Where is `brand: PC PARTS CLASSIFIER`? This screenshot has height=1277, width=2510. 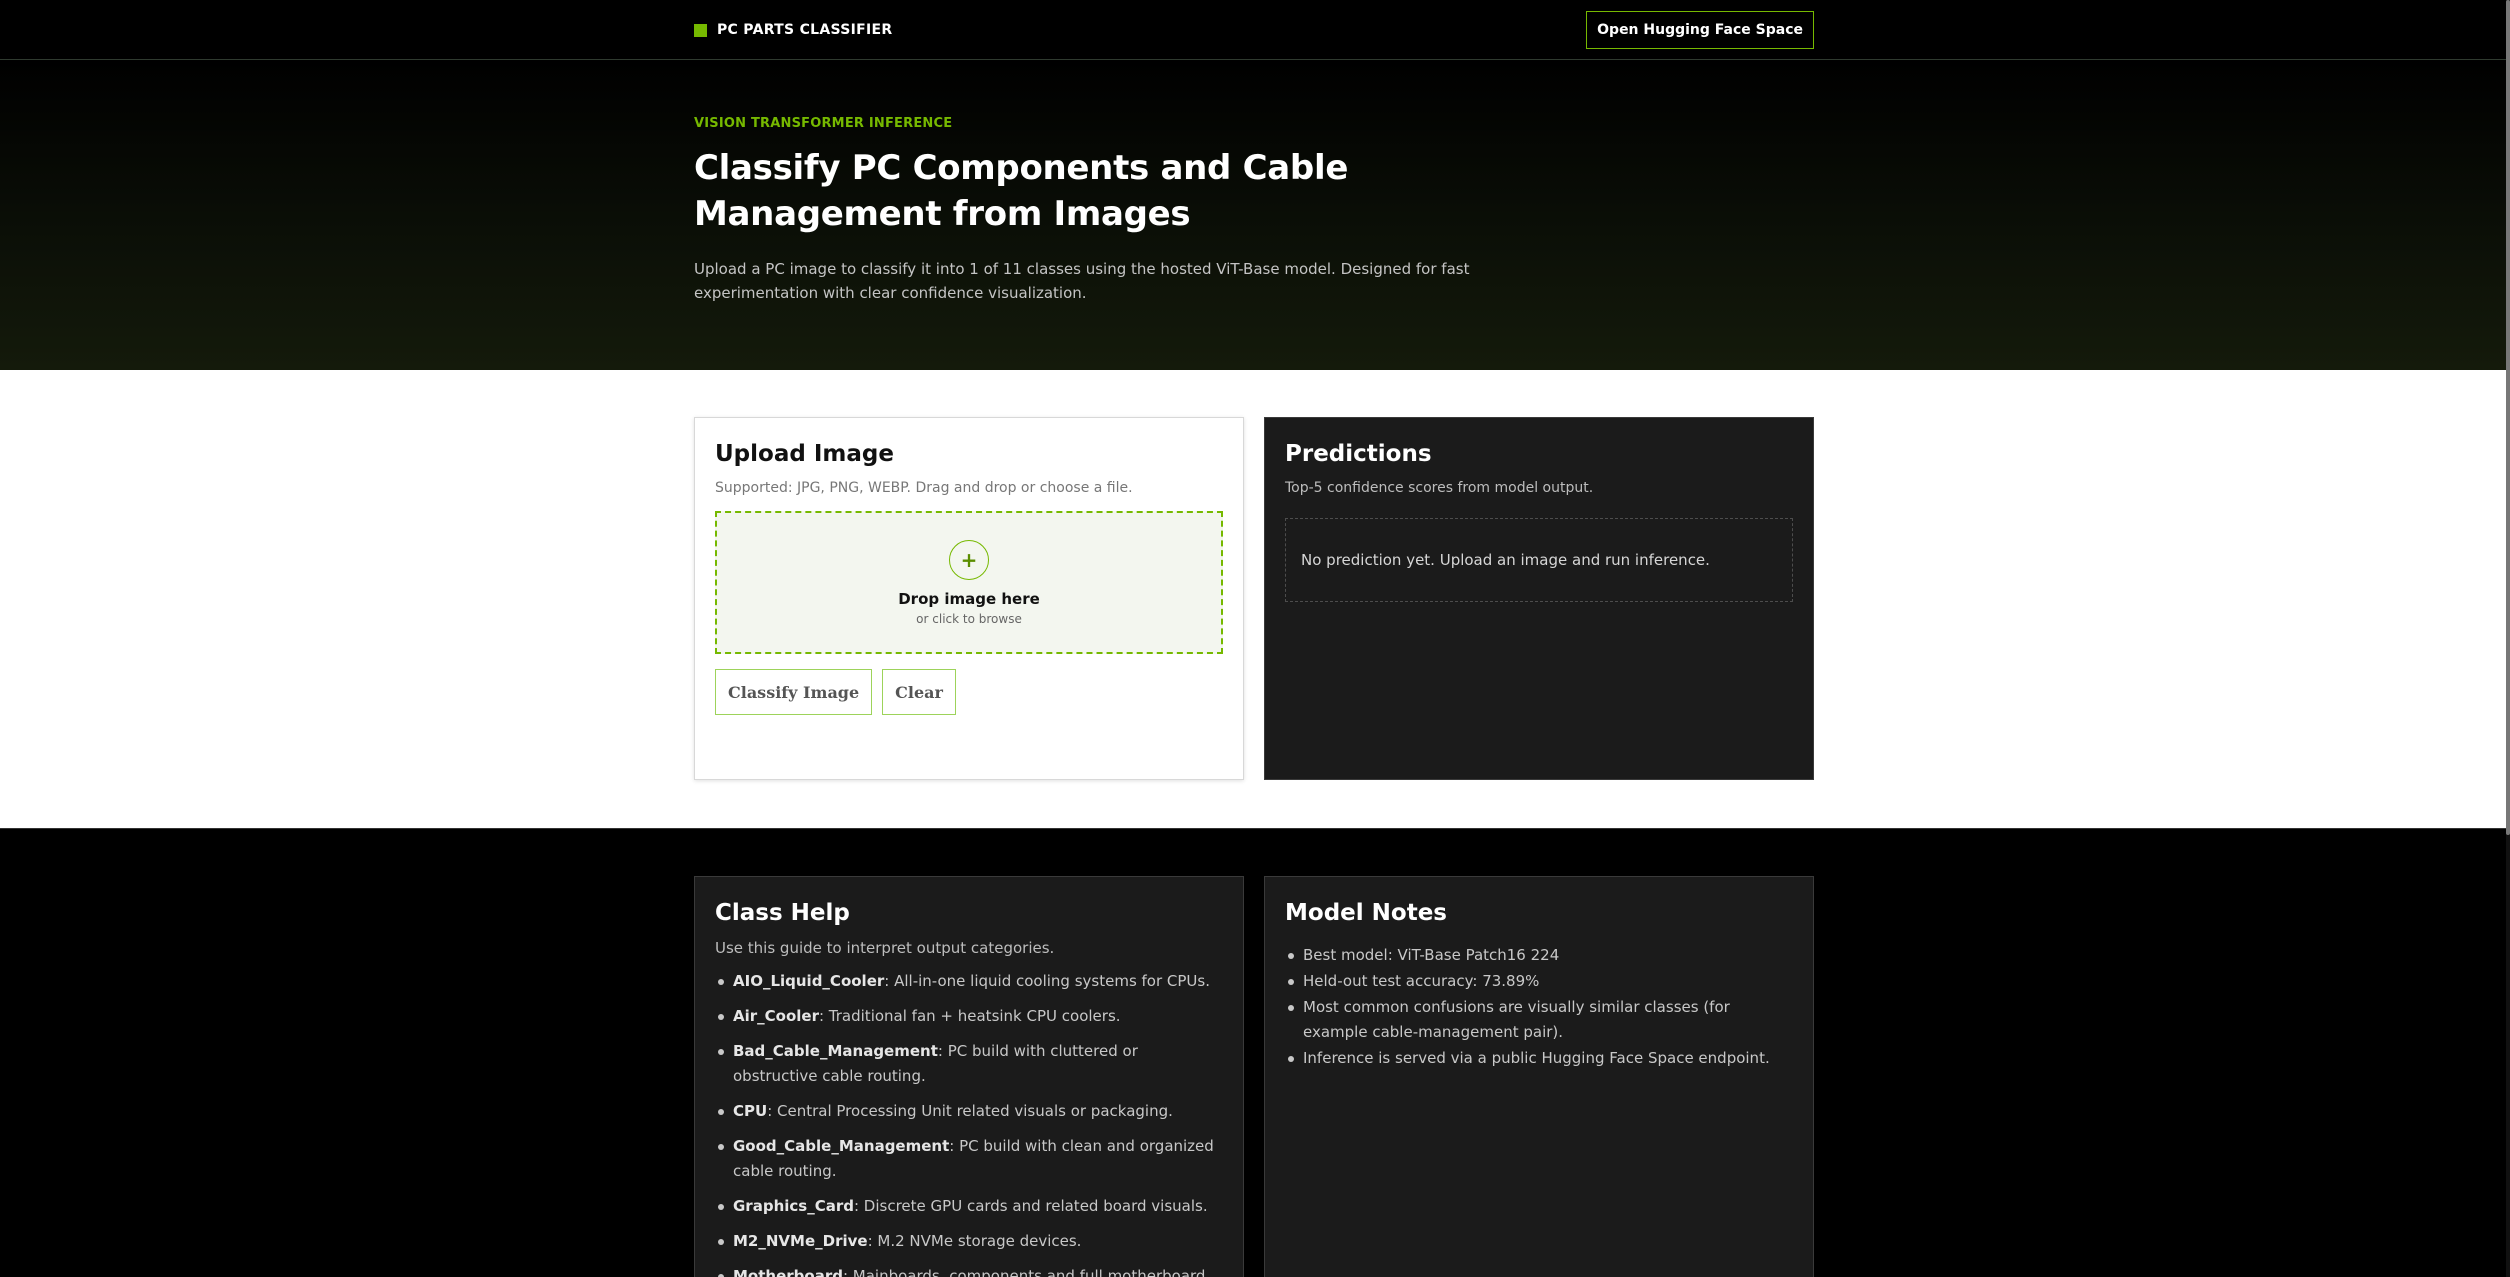
brand: PC PARTS CLASSIFIER is located at coordinates (793, 30).